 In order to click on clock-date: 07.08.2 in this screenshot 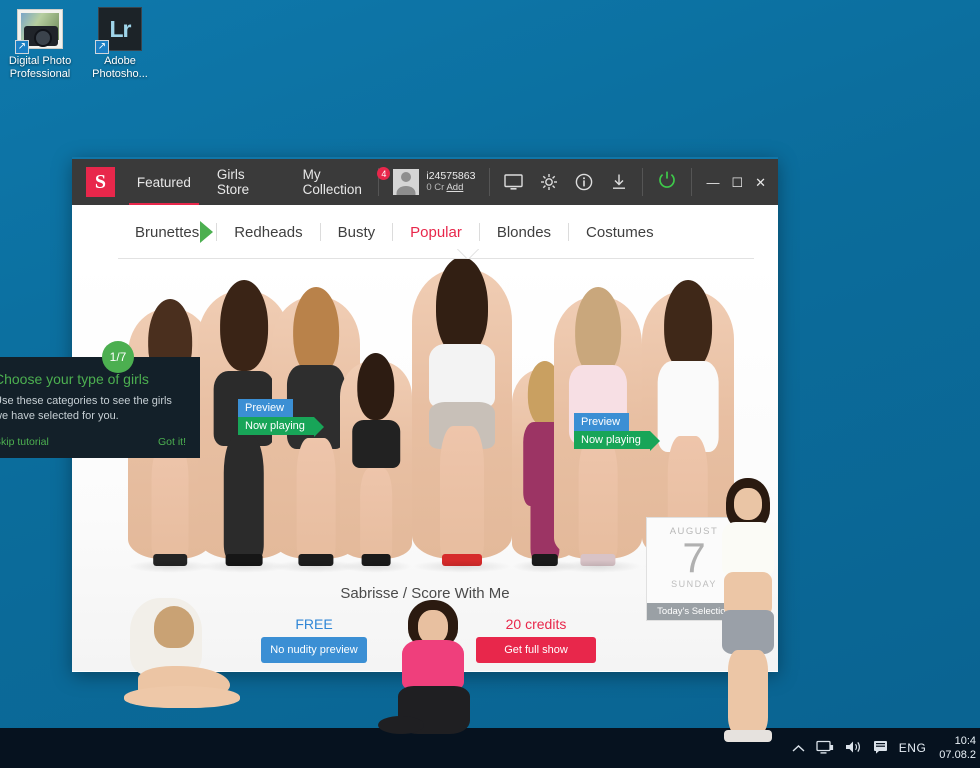, I will do `click(957, 755)`.